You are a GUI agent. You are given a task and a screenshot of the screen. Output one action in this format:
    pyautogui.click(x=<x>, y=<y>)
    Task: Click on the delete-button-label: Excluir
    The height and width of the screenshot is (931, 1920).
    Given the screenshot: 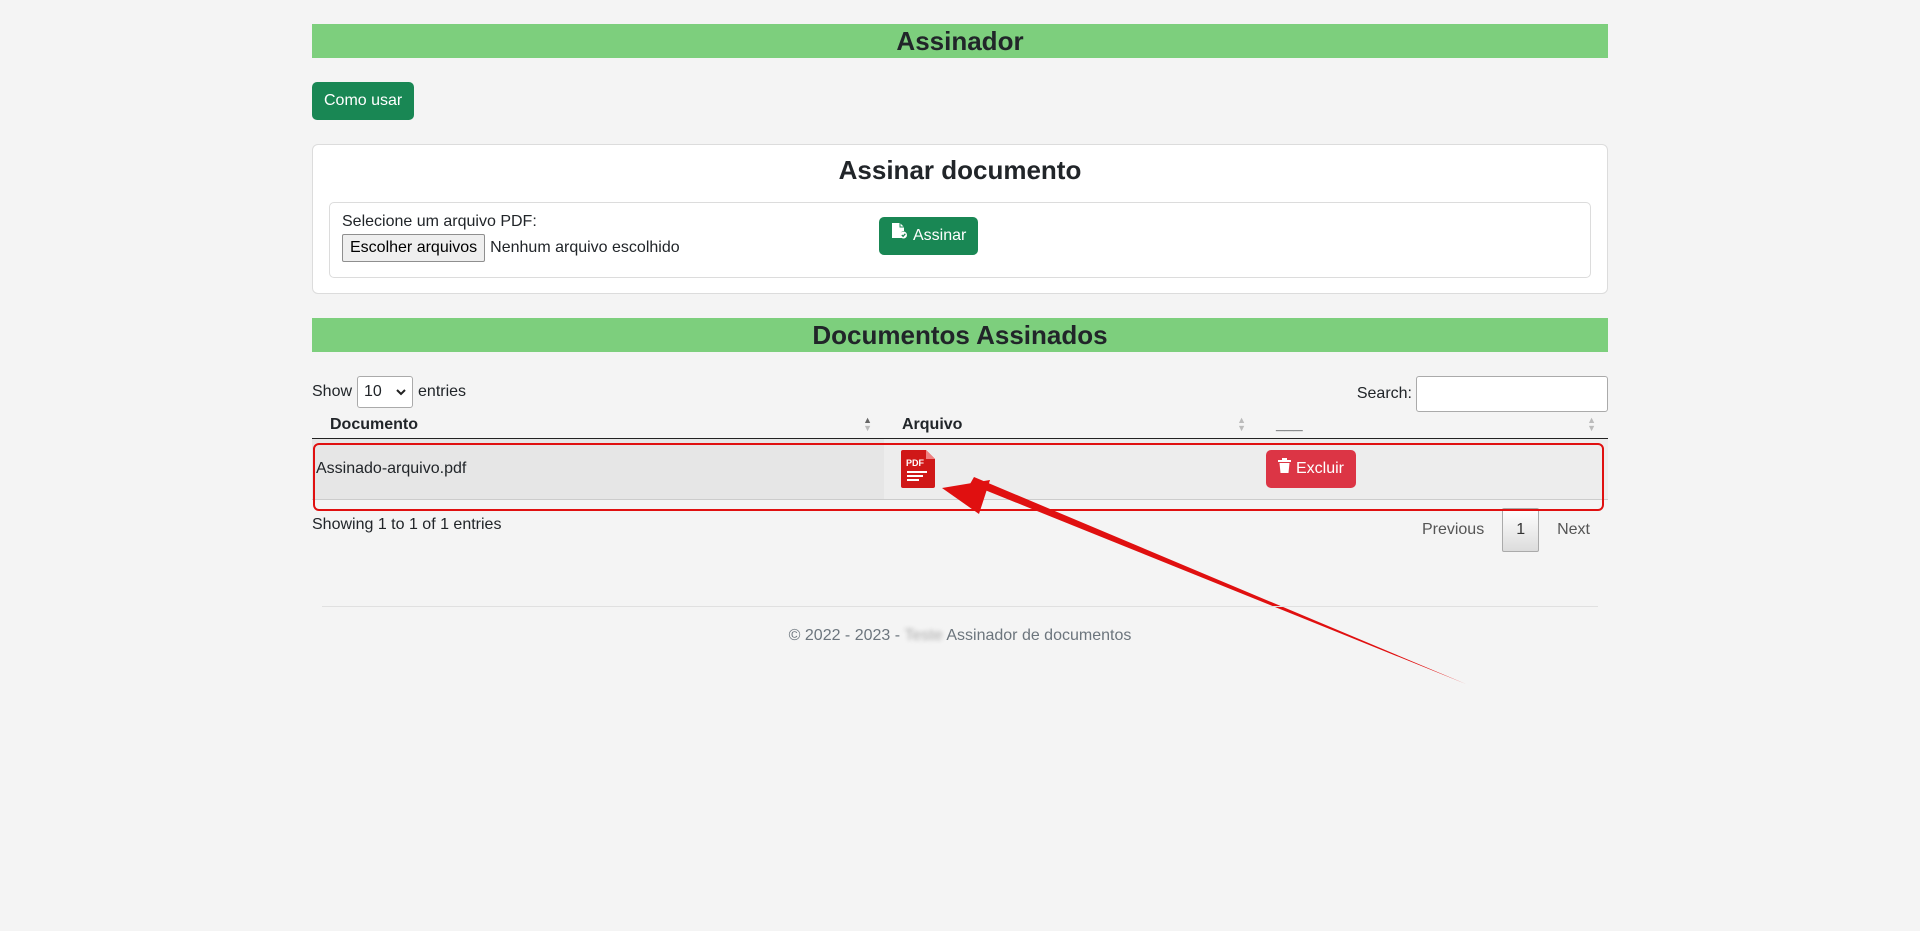 What is the action you would take?
    pyautogui.click(x=1320, y=468)
    